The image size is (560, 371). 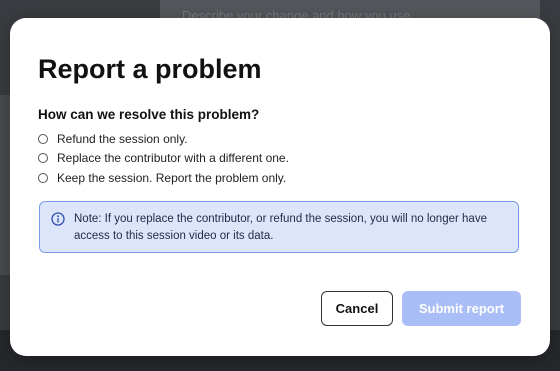 What do you see at coordinates (43, 177) in the screenshot?
I see `keep-radio` at bounding box center [43, 177].